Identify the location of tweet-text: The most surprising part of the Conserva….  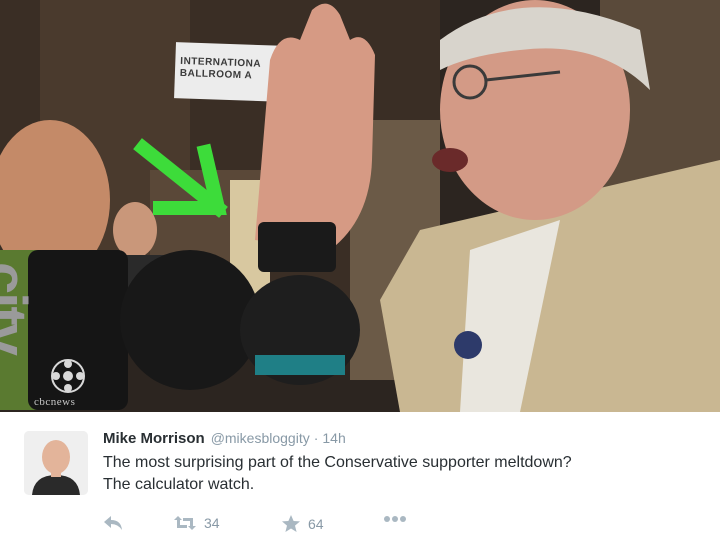
(393, 474).